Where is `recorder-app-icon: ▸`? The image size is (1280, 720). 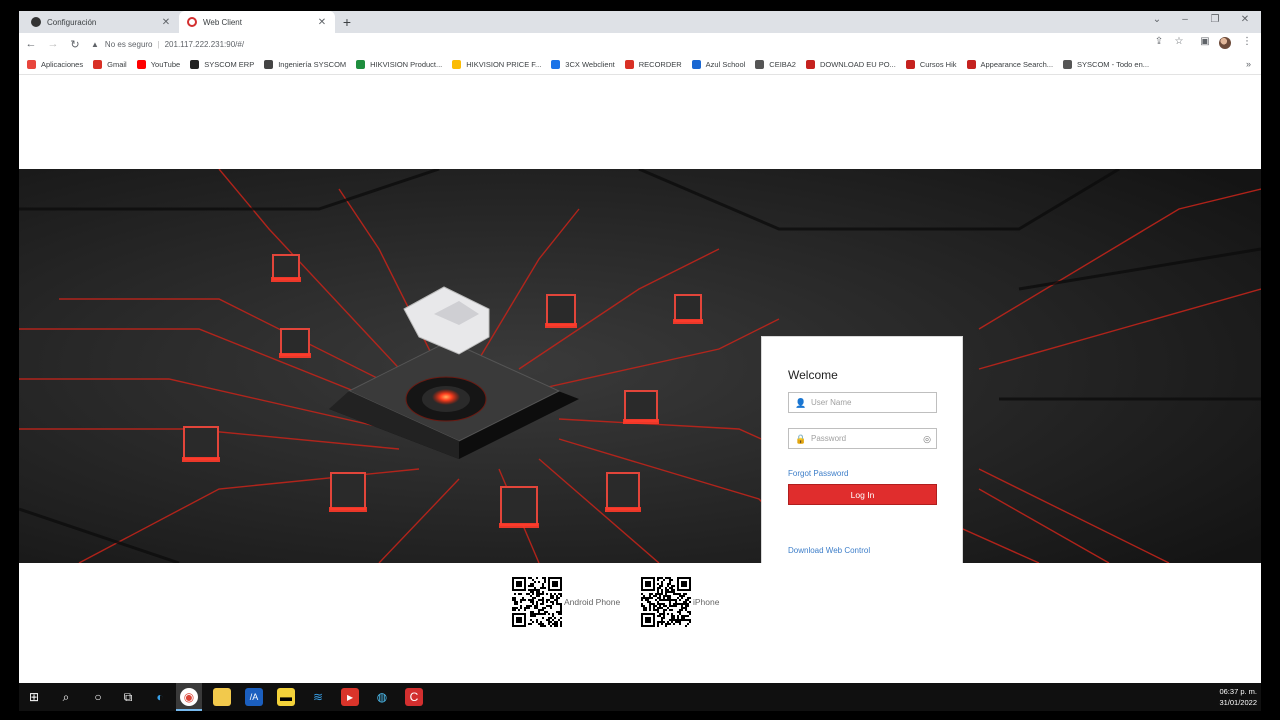 recorder-app-icon: ▸ is located at coordinates (350, 697).